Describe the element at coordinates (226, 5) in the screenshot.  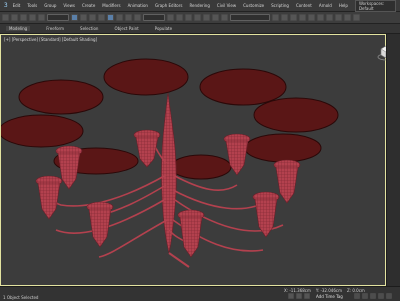
I see `menu-civil-view: Civil View` at that location.